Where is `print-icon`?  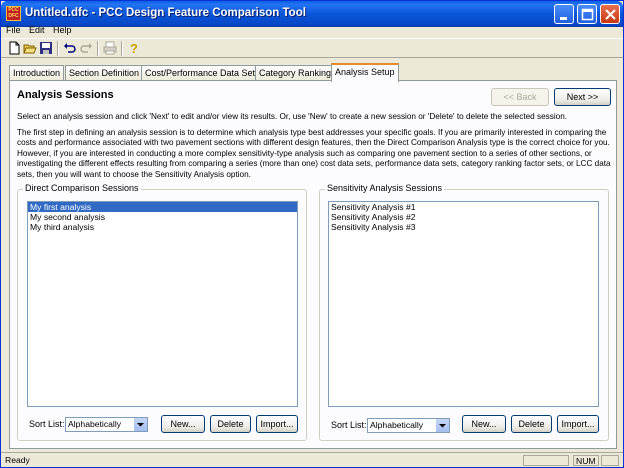 print-icon is located at coordinates (110, 48).